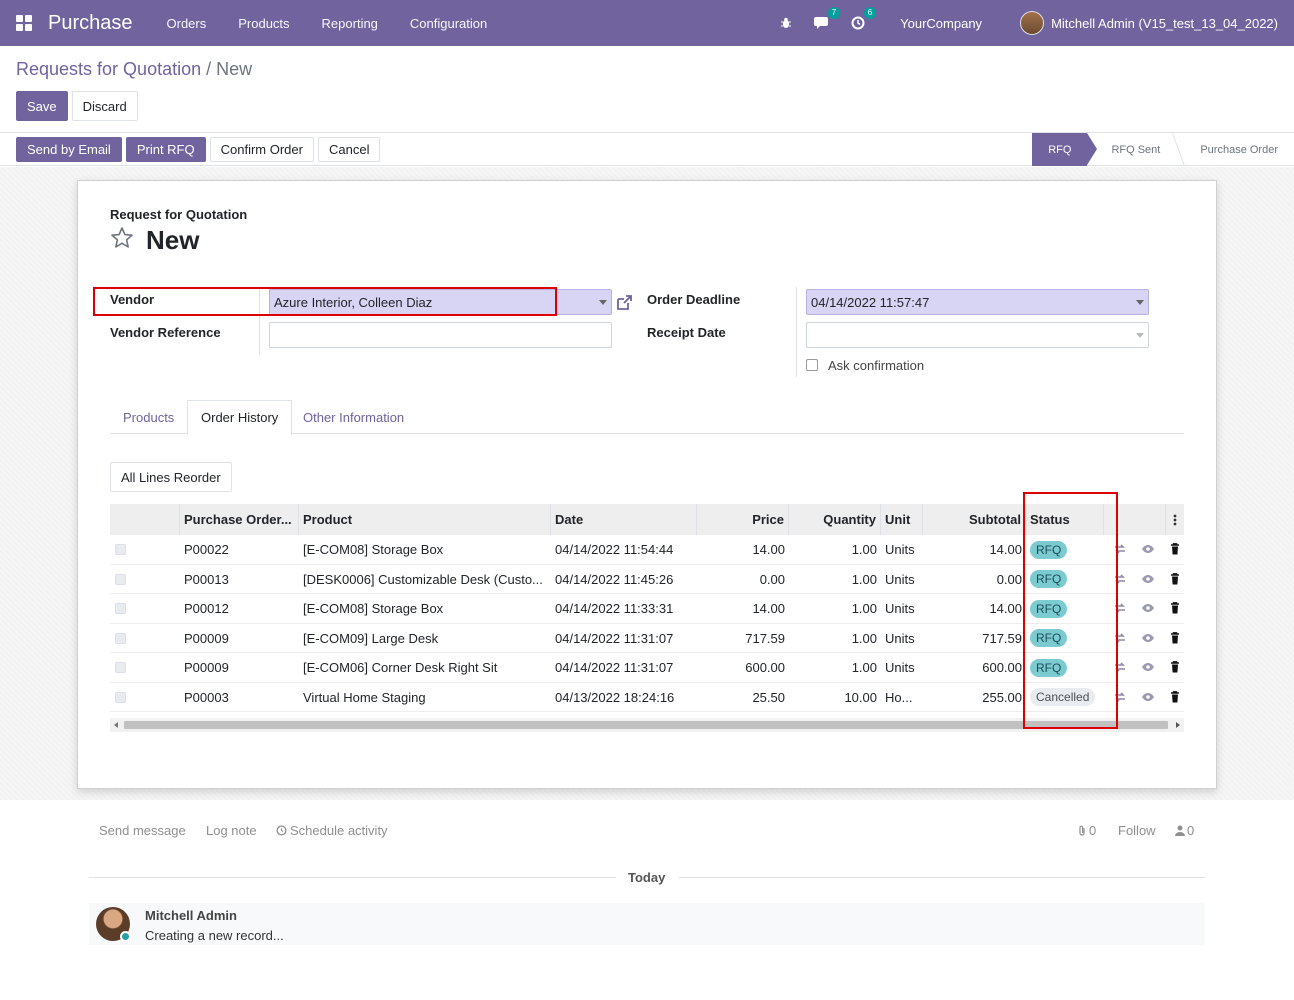 Image resolution: width=1294 pixels, height=1000 pixels. I want to click on attachments-button: 0, so click(1086, 830).